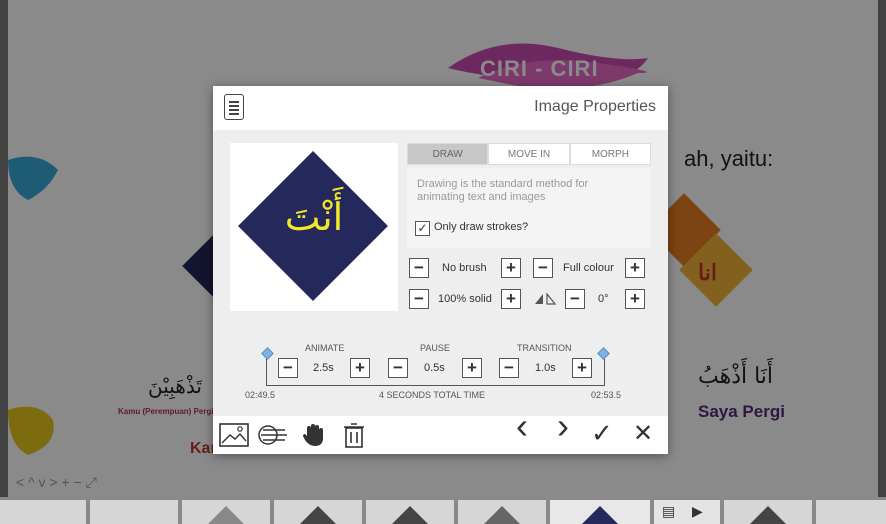  Describe the element at coordinates (314, 217) in the screenshot. I see `preview-arabic-text: أَنْتَ` at that location.